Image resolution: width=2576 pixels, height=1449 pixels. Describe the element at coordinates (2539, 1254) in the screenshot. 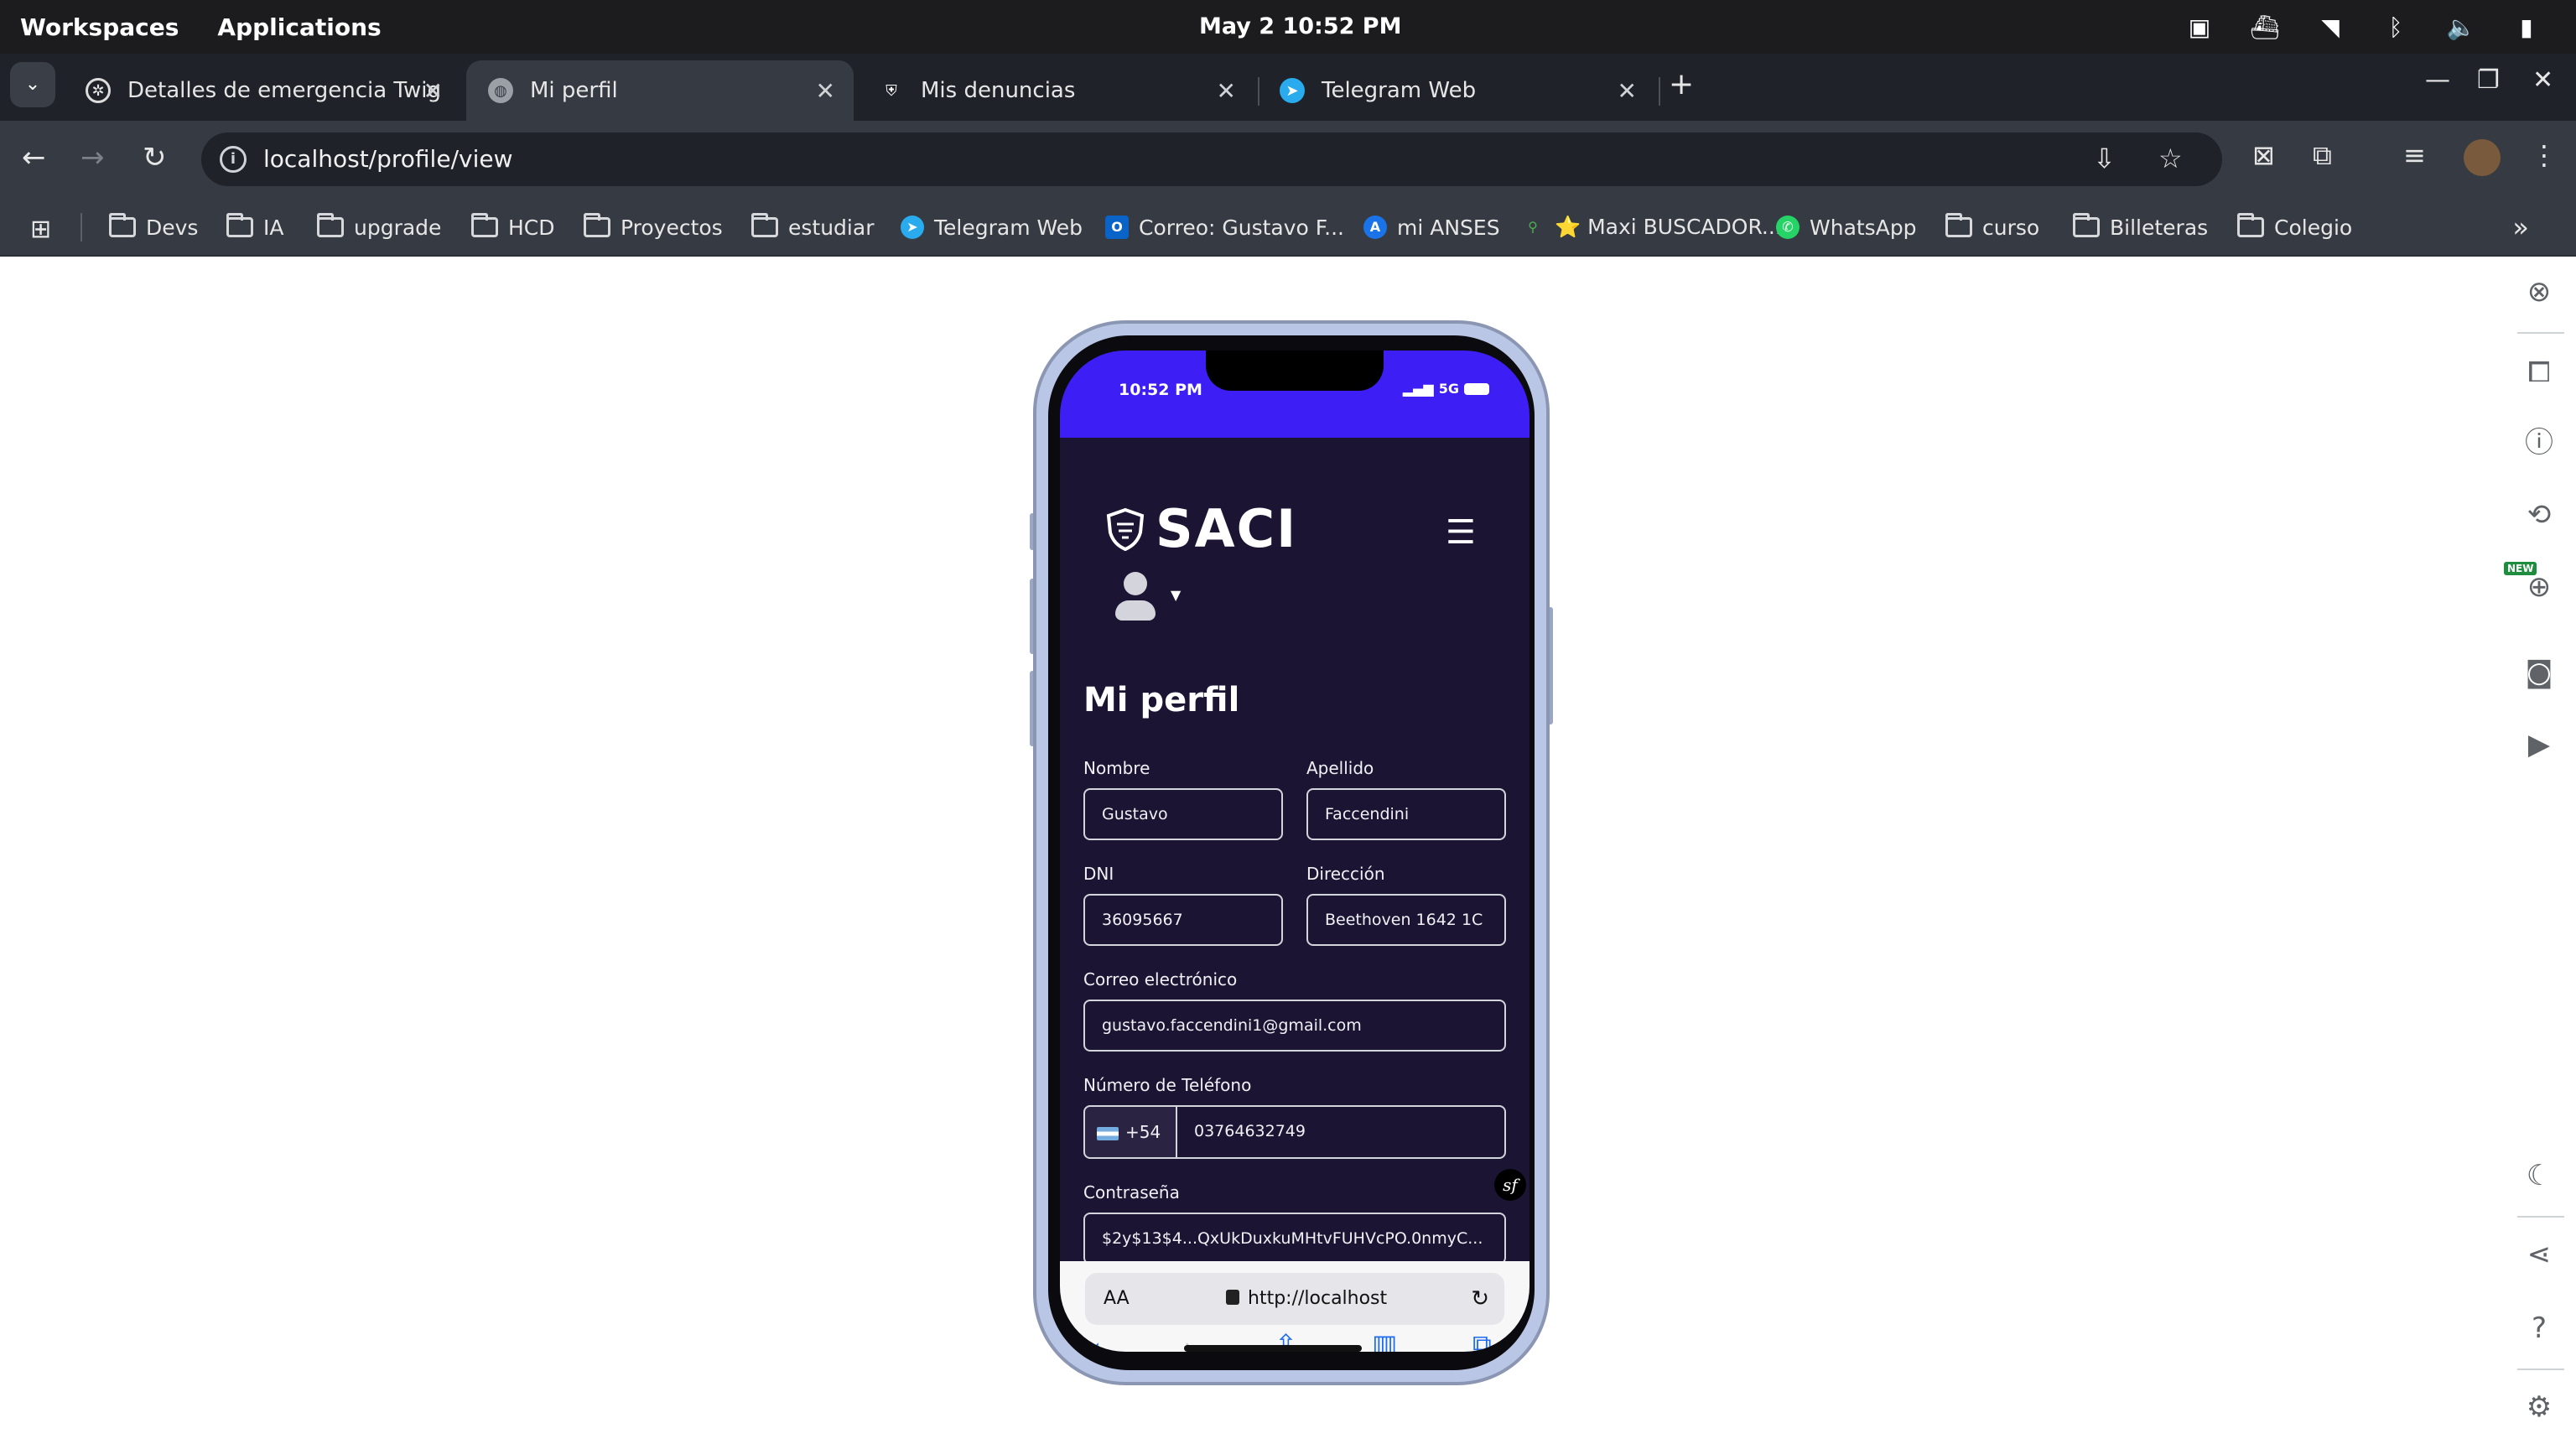

I see `share-icon: ⋖` at that location.